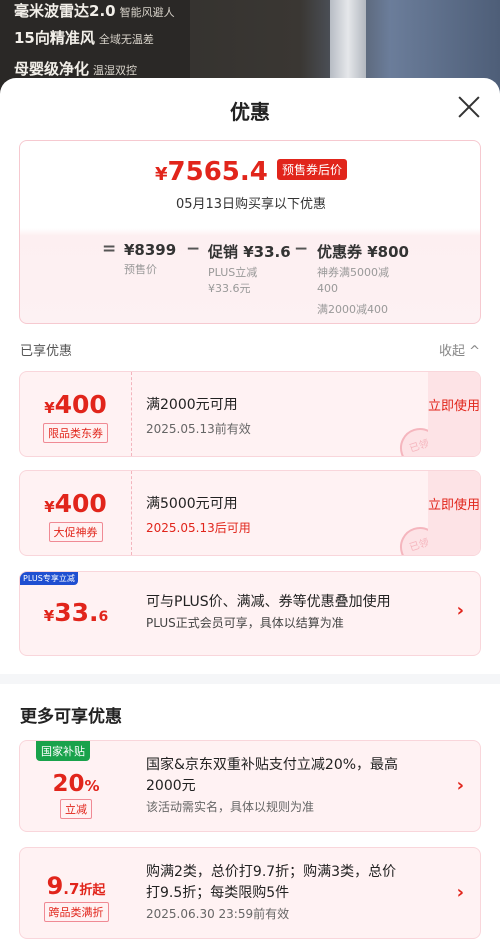 The width and height of the screenshot is (500, 940). I want to click on discount-rate: 9.7折起, so click(76, 886).